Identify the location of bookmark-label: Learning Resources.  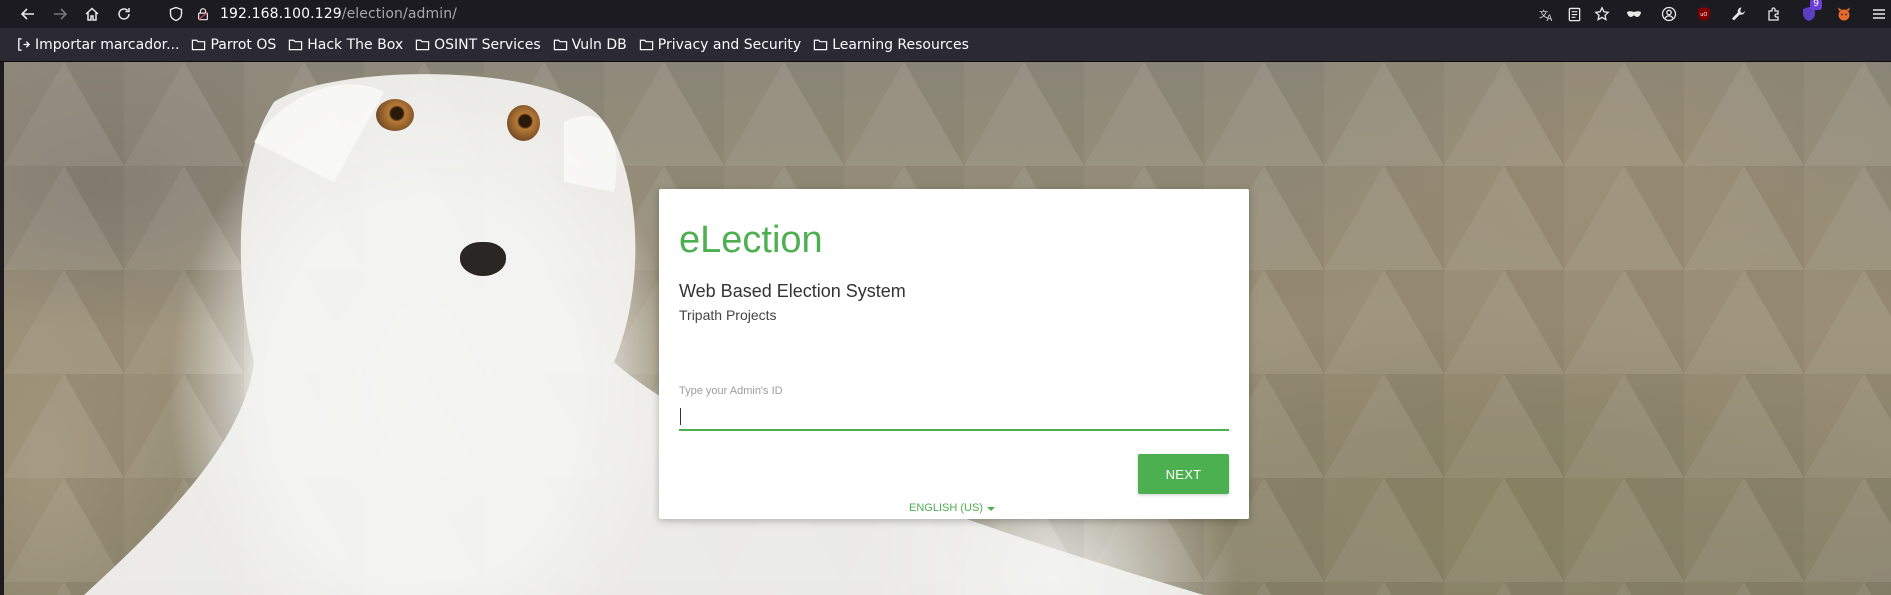
(900, 44).